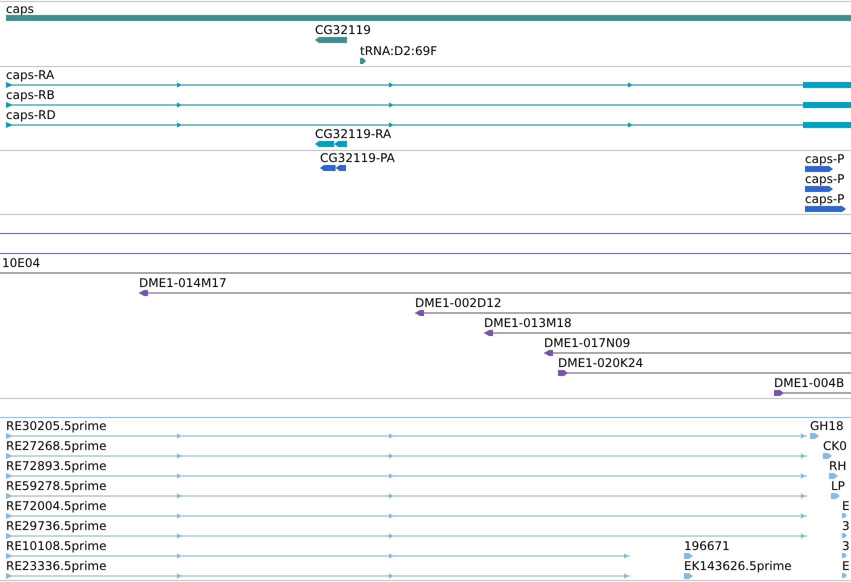 This screenshot has width=851, height=582. What do you see at coordinates (183, 283) in the screenshot?
I see `feature-label: DME1-014M17` at bounding box center [183, 283].